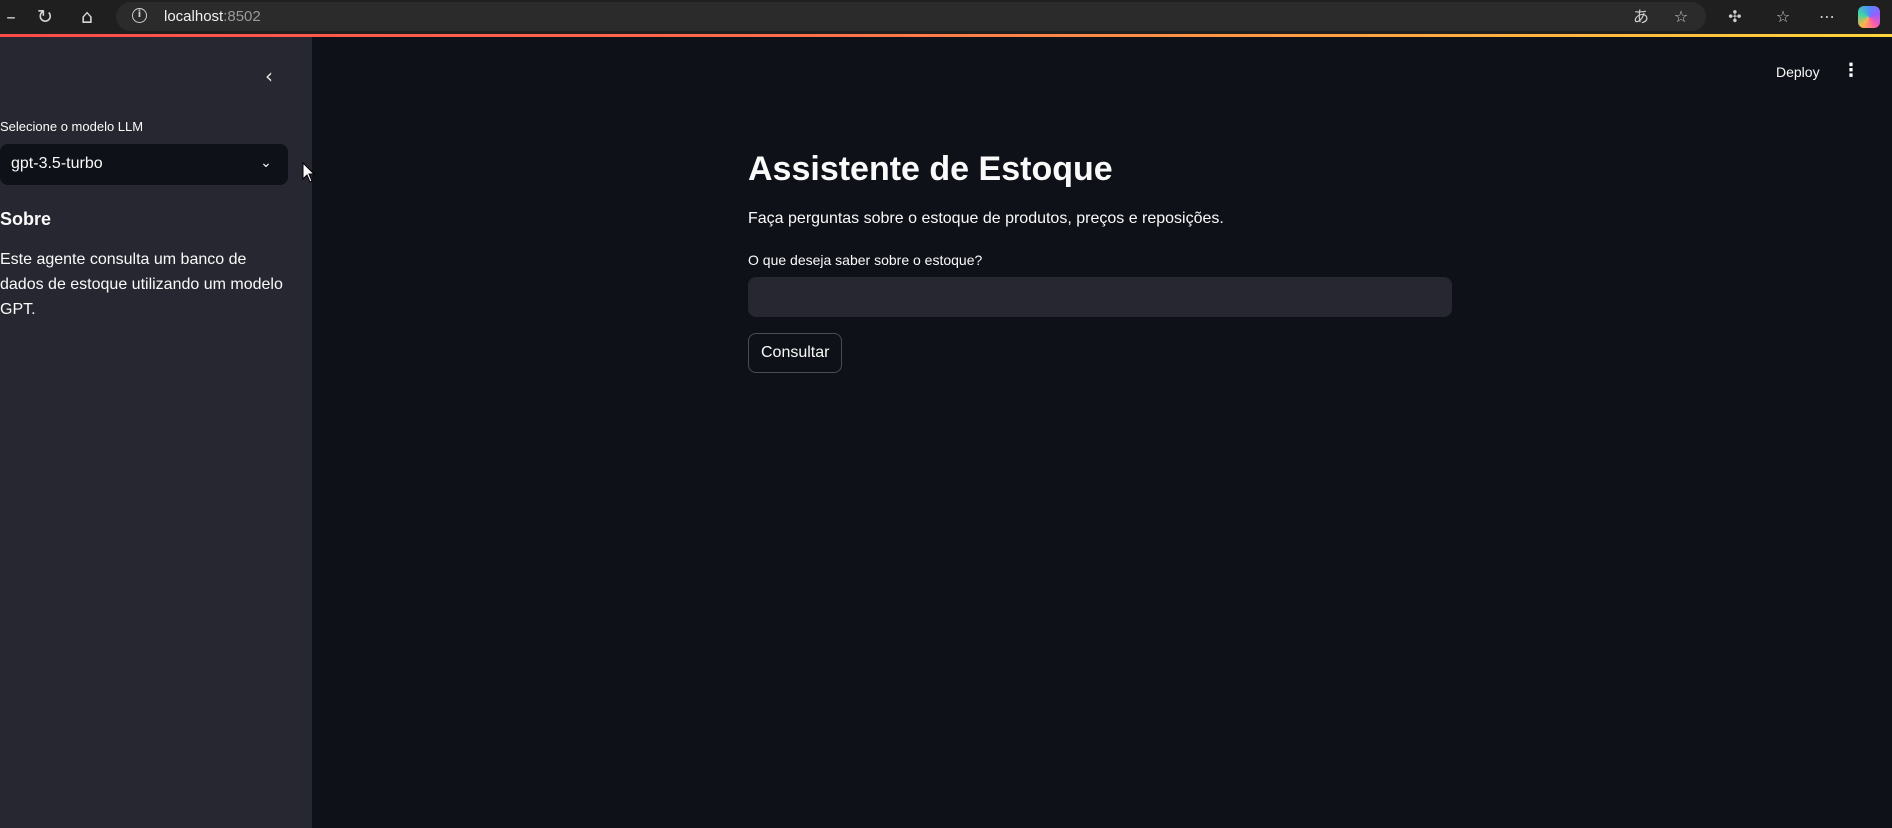 The height and width of the screenshot is (828, 1892). I want to click on chevron-down-icon: ⌄, so click(266, 163).